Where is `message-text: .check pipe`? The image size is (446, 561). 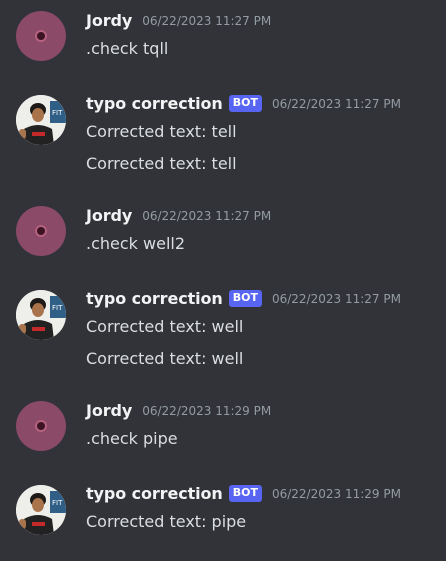
message-text: .check pipe is located at coordinates (132, 438).